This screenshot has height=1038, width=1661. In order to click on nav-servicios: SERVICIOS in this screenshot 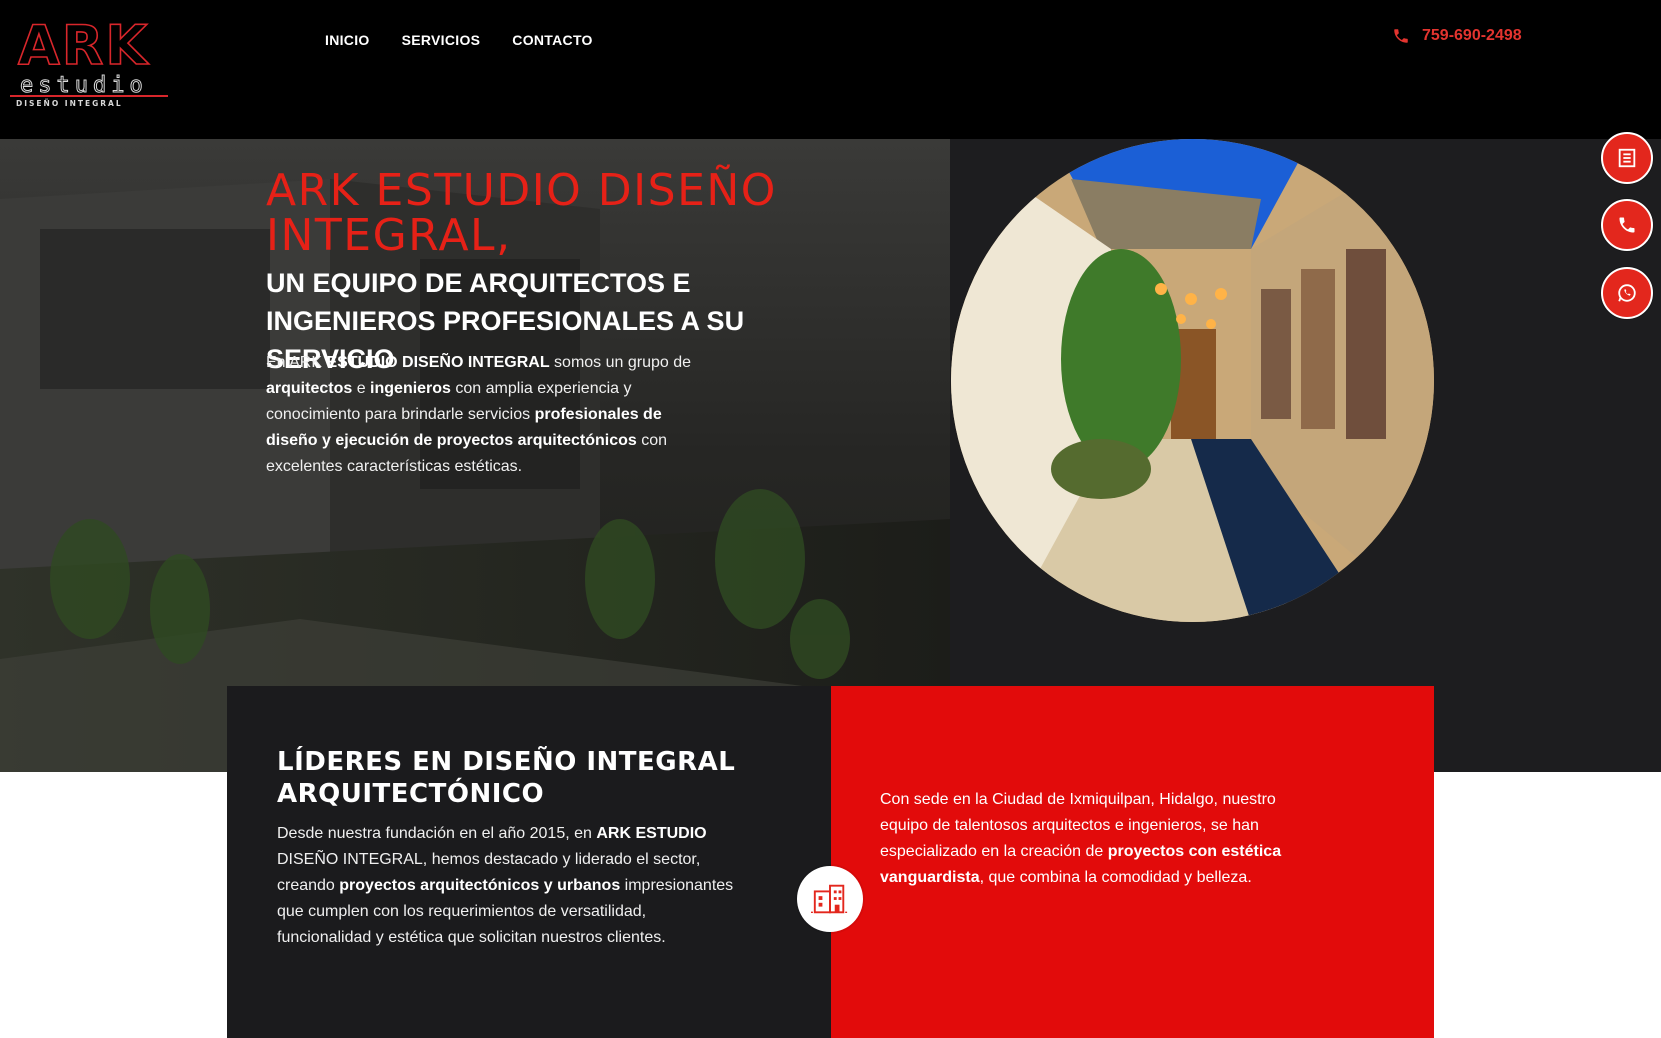, I will do `click(441, 40)`.